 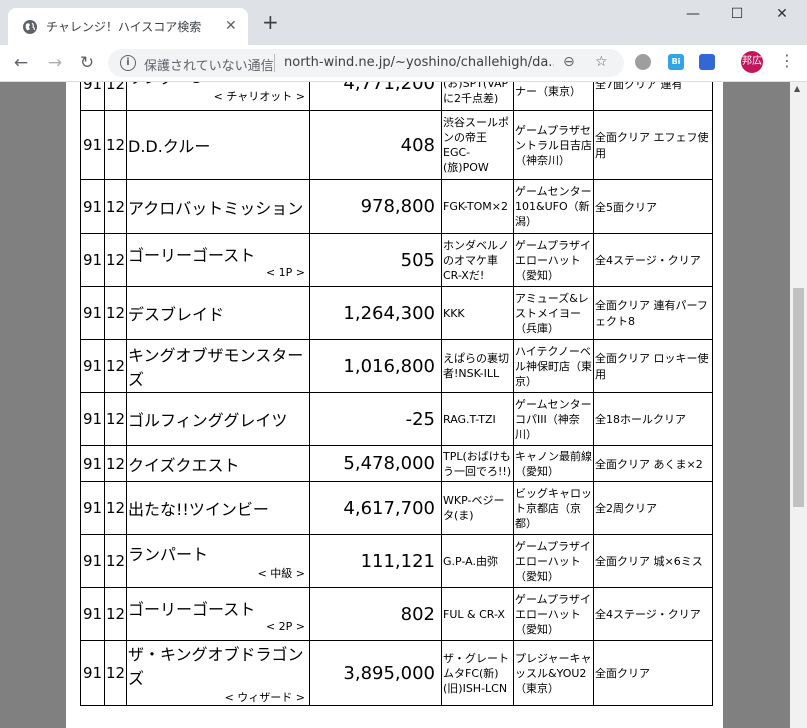 I want to click on score-cell: 111,121, so click(x=375, y=561).